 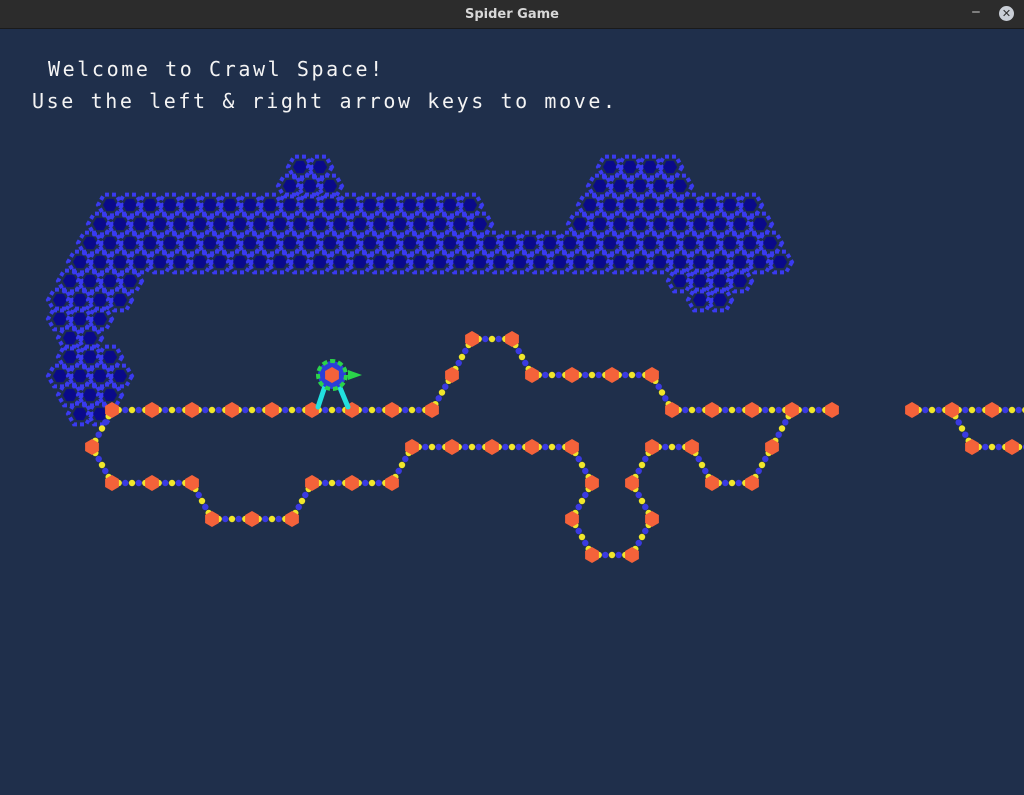 I want to click on window-titlebar: Spider Game ‒ ✕, so click(x=512, y=14).